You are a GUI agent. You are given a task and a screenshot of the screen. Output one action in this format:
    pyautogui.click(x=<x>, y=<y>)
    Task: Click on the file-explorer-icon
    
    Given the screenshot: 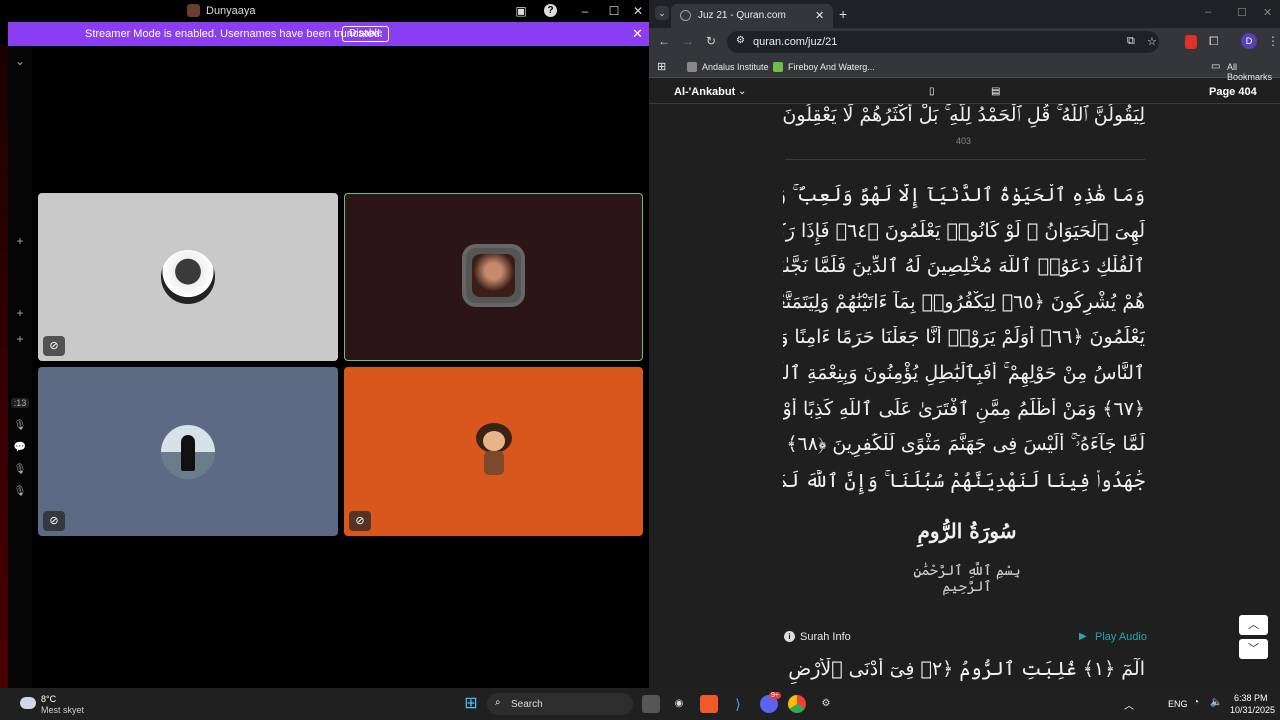 What is the action you would take?
    pyautogui.click(x=651, y=704)
    